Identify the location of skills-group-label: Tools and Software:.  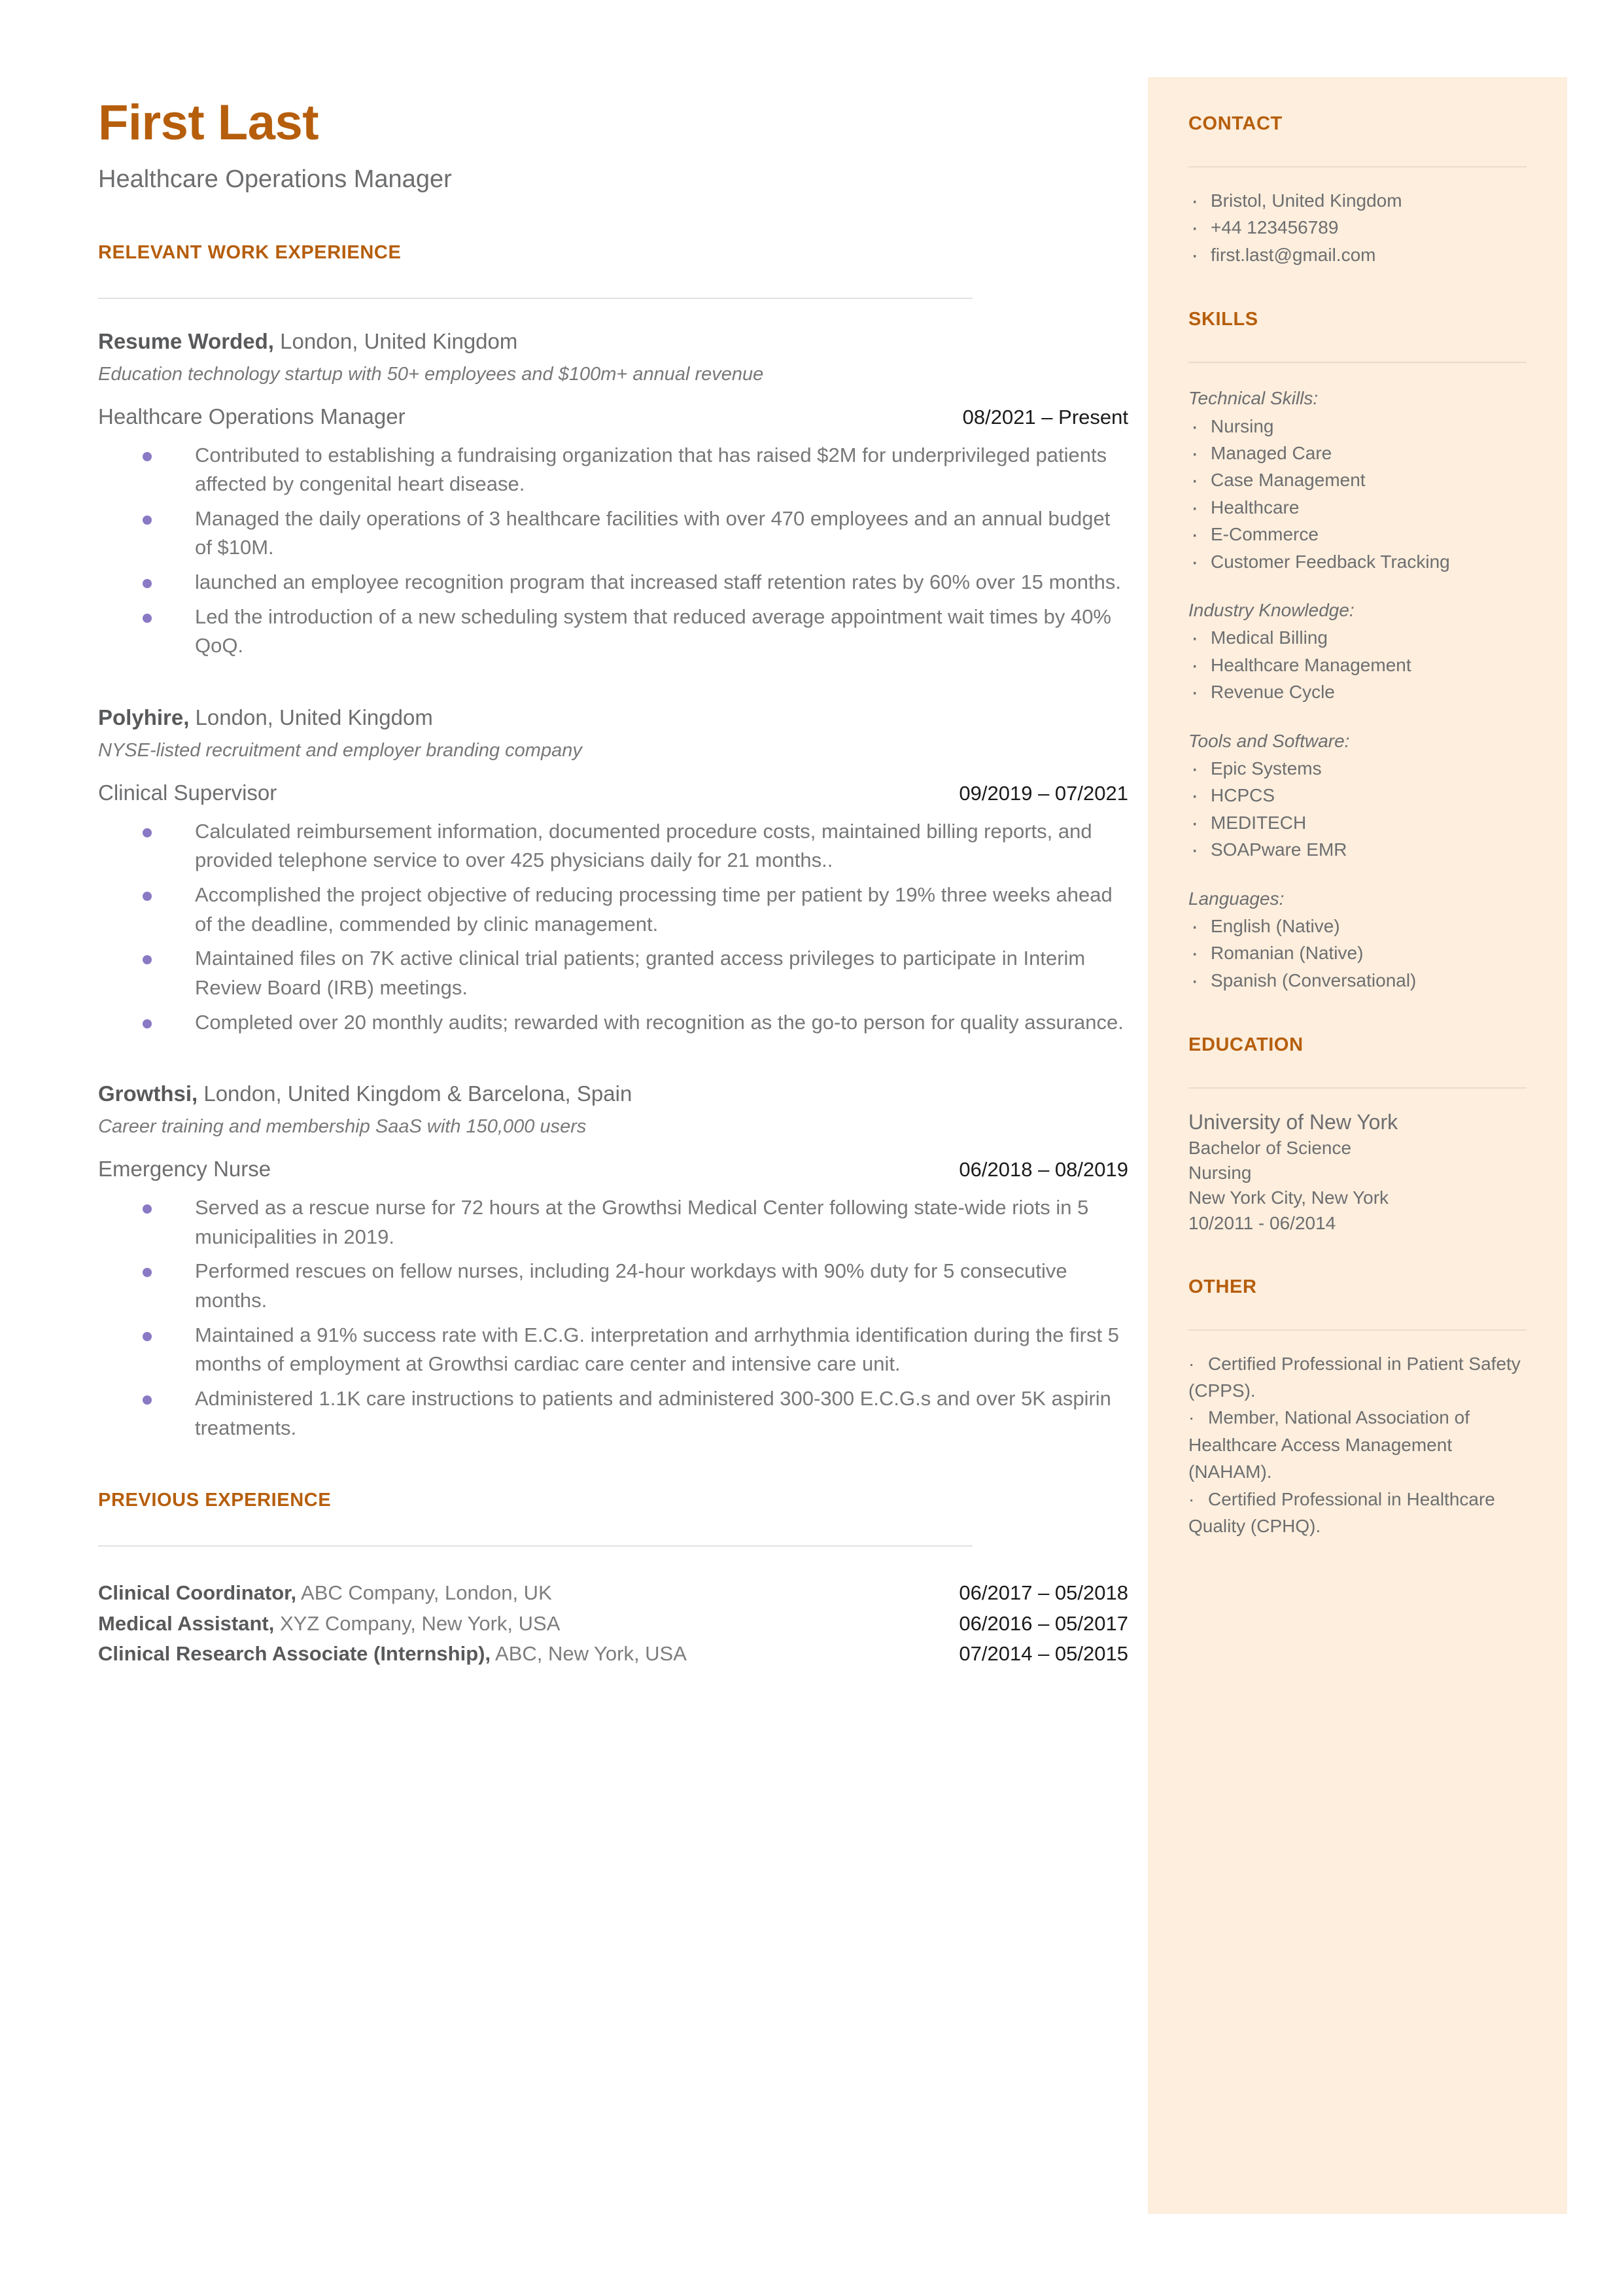
(1269, 740).